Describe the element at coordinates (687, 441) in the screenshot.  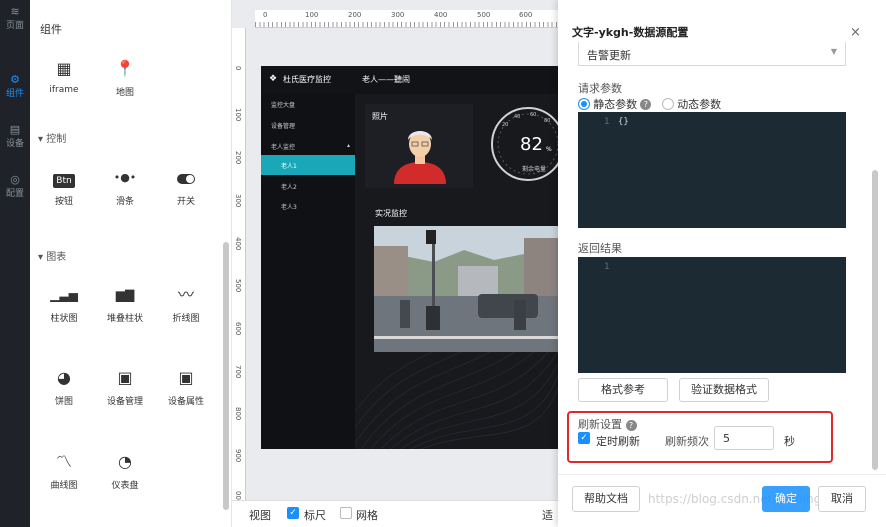
I see `refresh-freq-label: 刷新频次` at that location.